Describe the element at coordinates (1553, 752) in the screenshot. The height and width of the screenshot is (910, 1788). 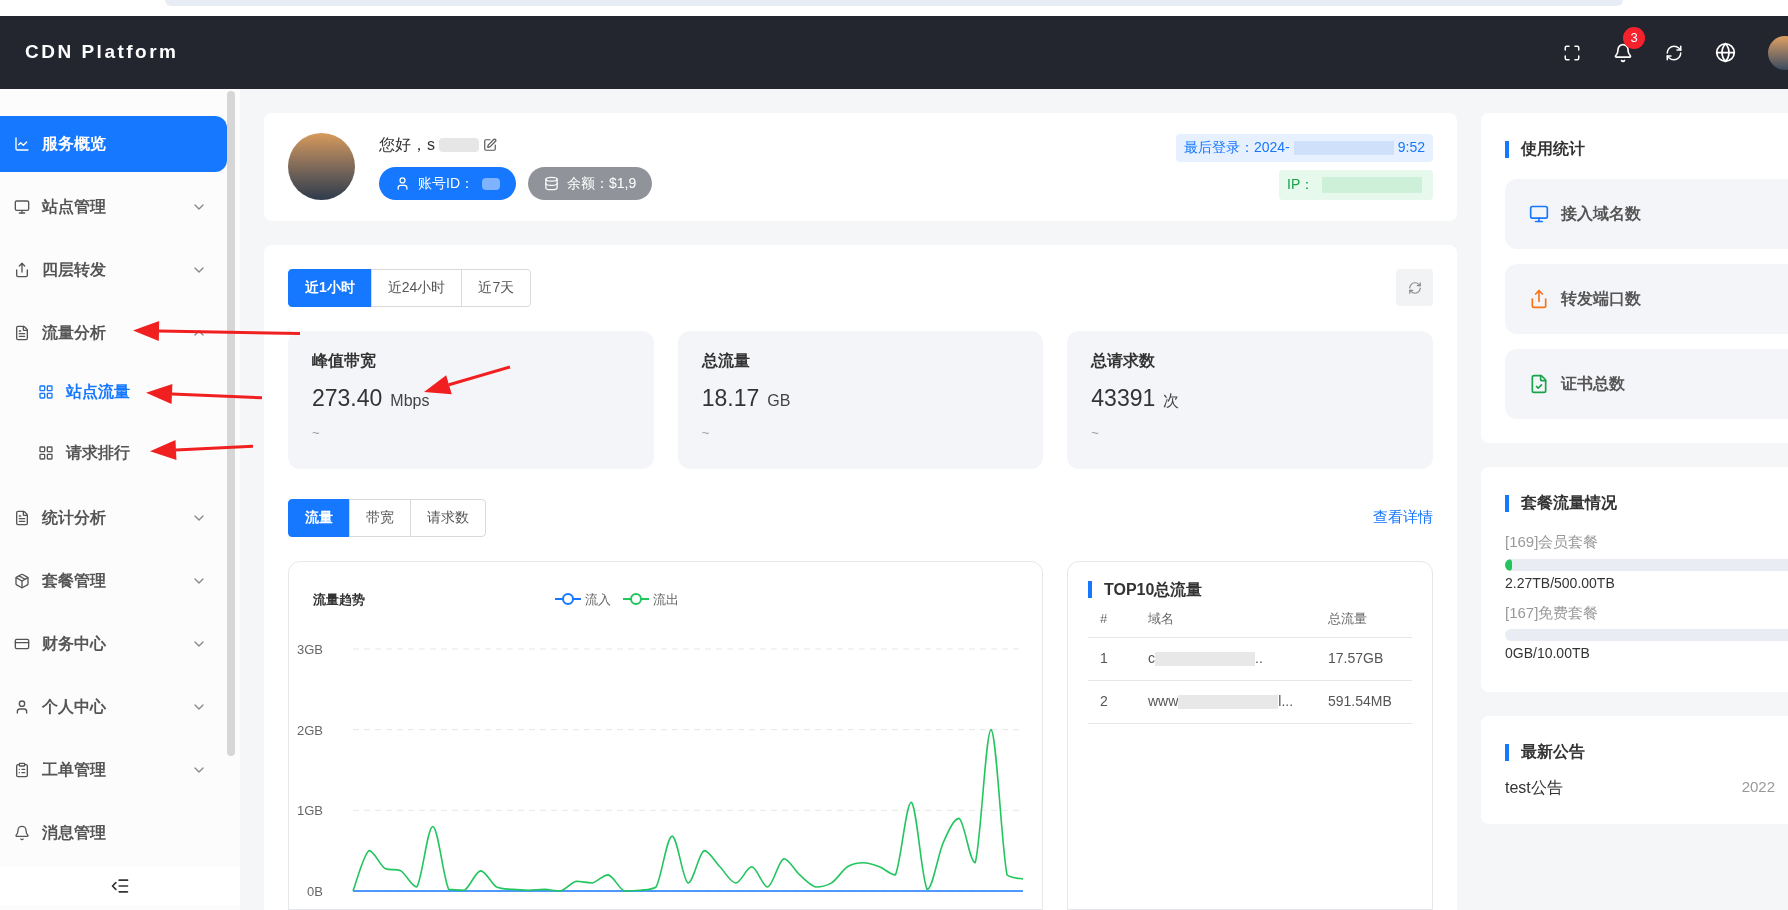
I see `card-title: 最新公告` at that location.